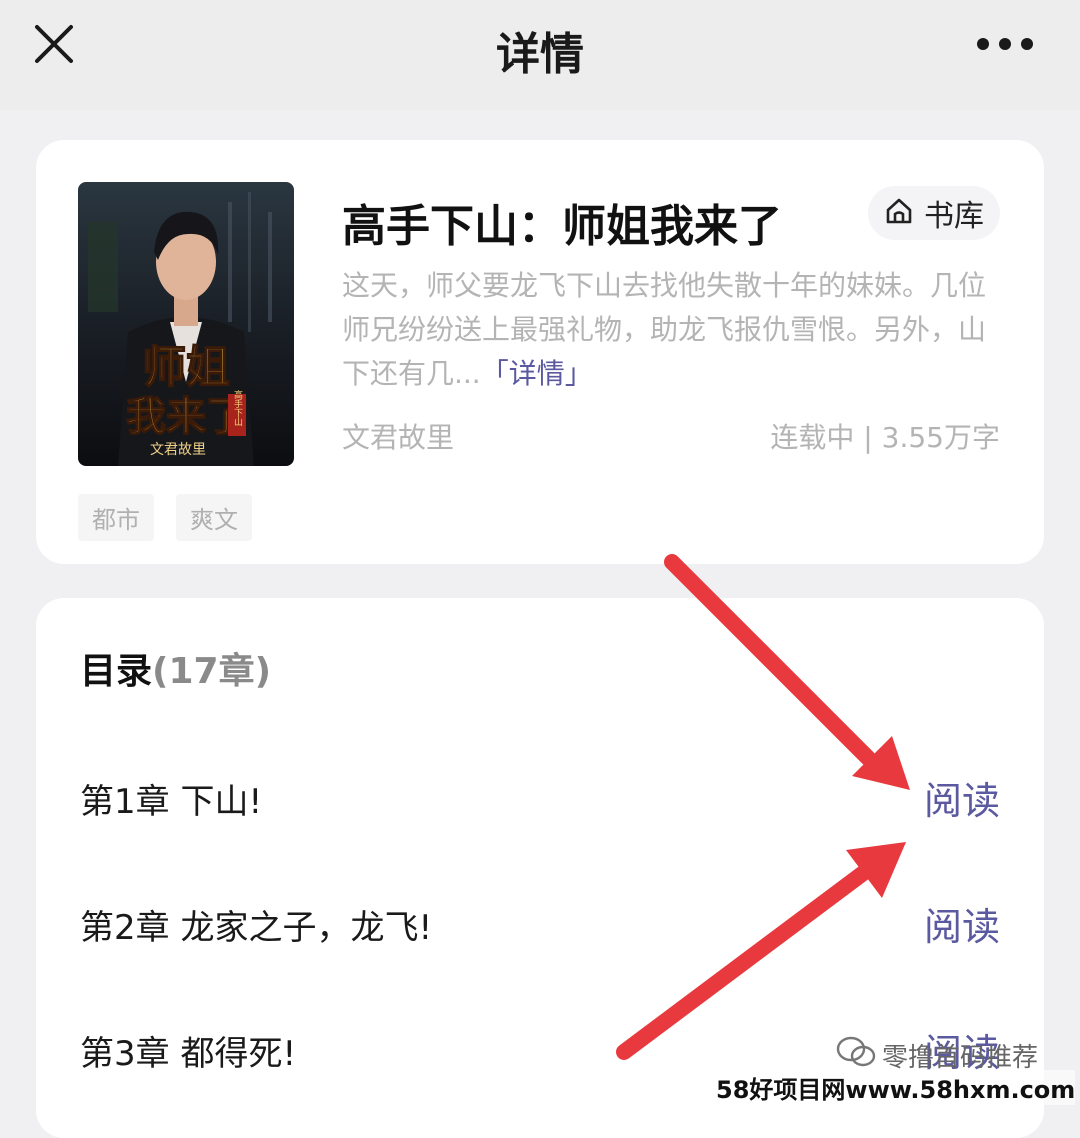 This screenshot has height=1138, width=1080. What do you see at coordinates (899, 213) in the screenshot?
I see `home-icon` at bounding box center [899, 213].